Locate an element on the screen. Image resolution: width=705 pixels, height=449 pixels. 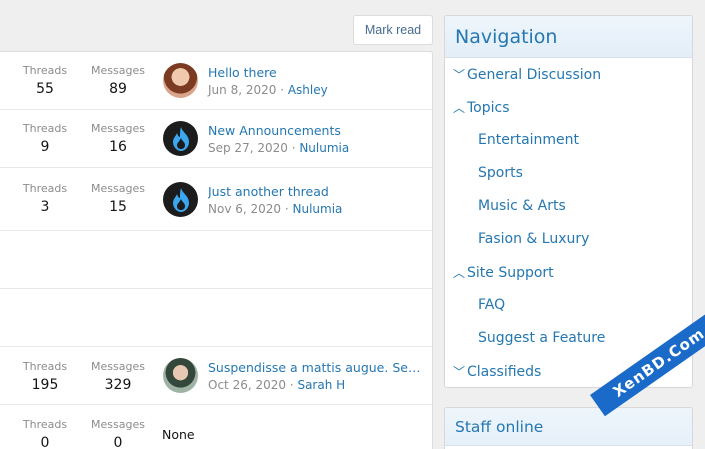
sarah-avatar is located at coordinates (180, 375).